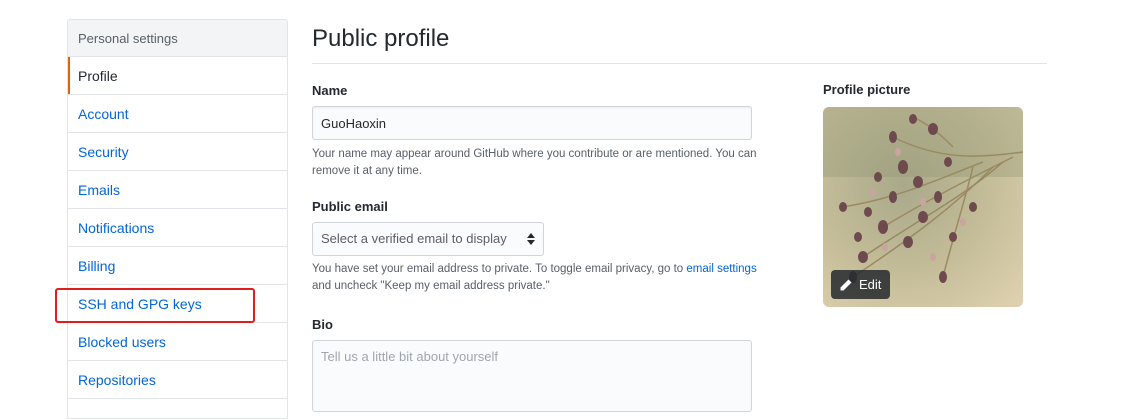  What do you see at coordinates (350, 206) in the screenshot?
I see `public-email-label: Public email` at bounding box center [350, 206].